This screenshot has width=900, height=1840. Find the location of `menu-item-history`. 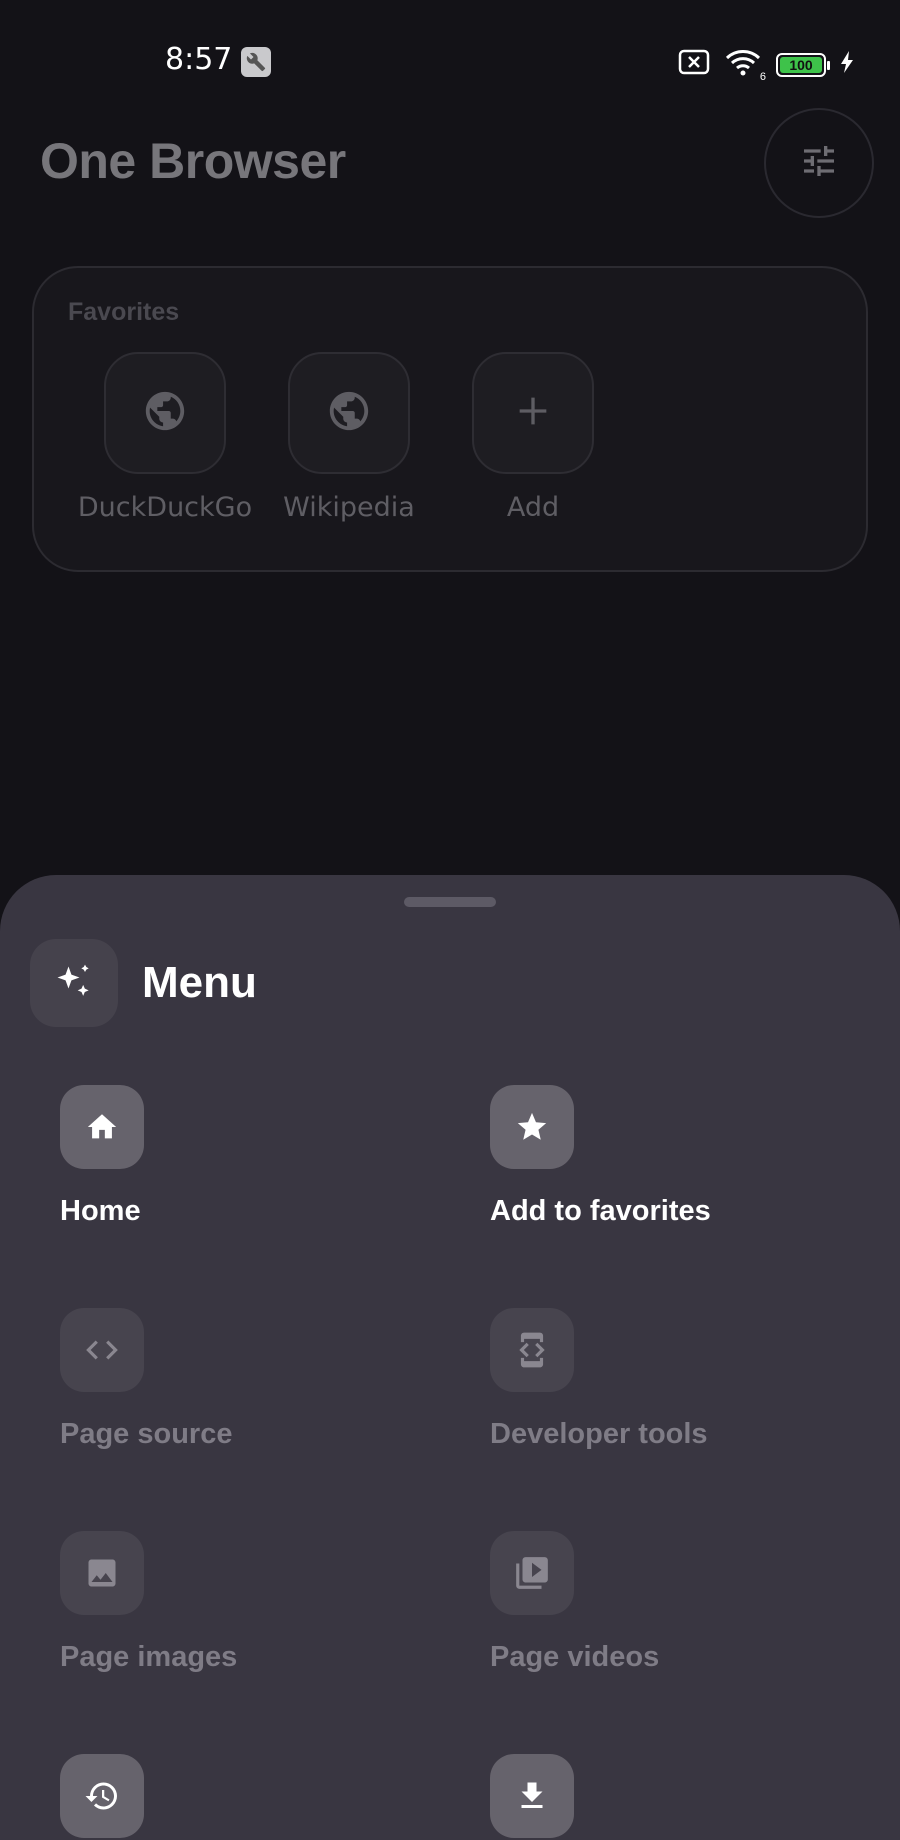

menu-item-history is located at coordinates (260, 1797).